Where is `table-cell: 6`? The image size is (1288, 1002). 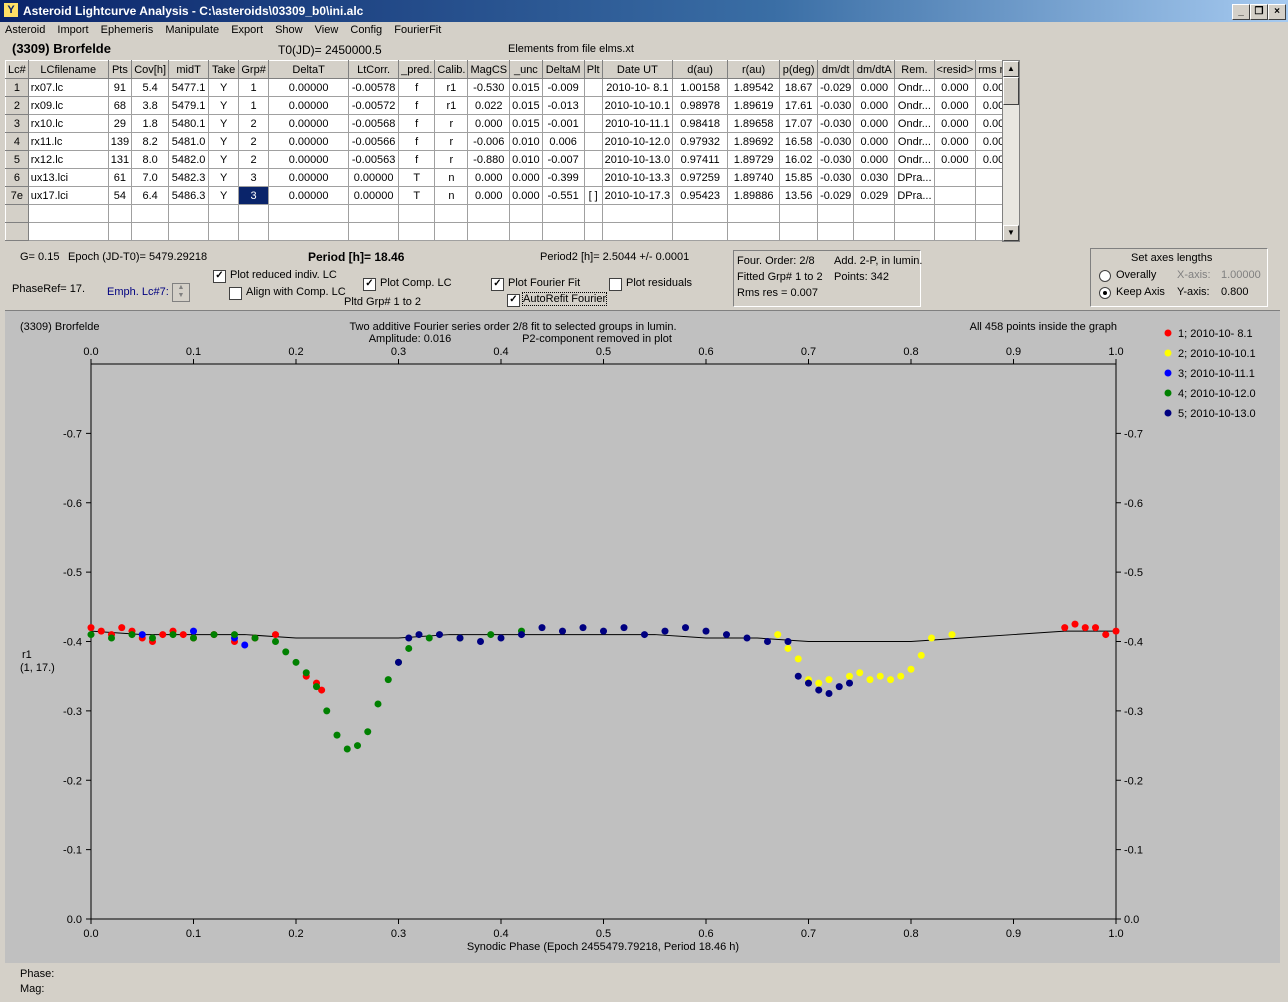 table-cell: 6 is located at coordinates (17, 177).